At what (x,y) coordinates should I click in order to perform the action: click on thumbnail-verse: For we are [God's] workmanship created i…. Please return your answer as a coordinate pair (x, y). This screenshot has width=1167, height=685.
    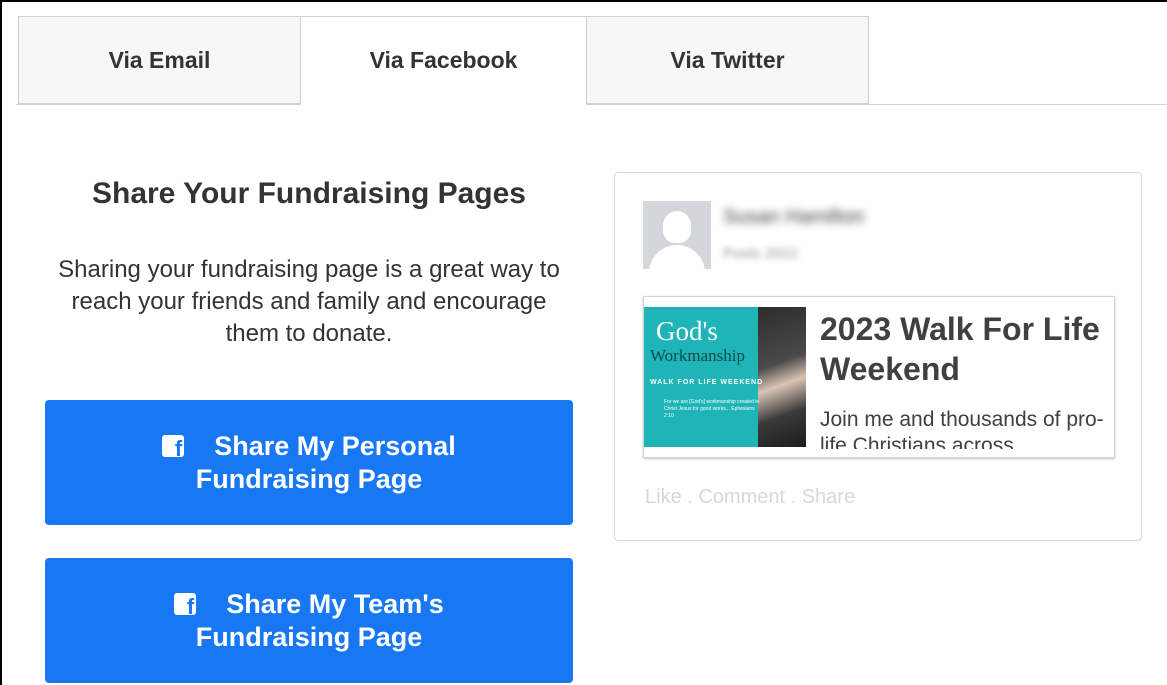
    Looking at the image, I should click on (712, 409).